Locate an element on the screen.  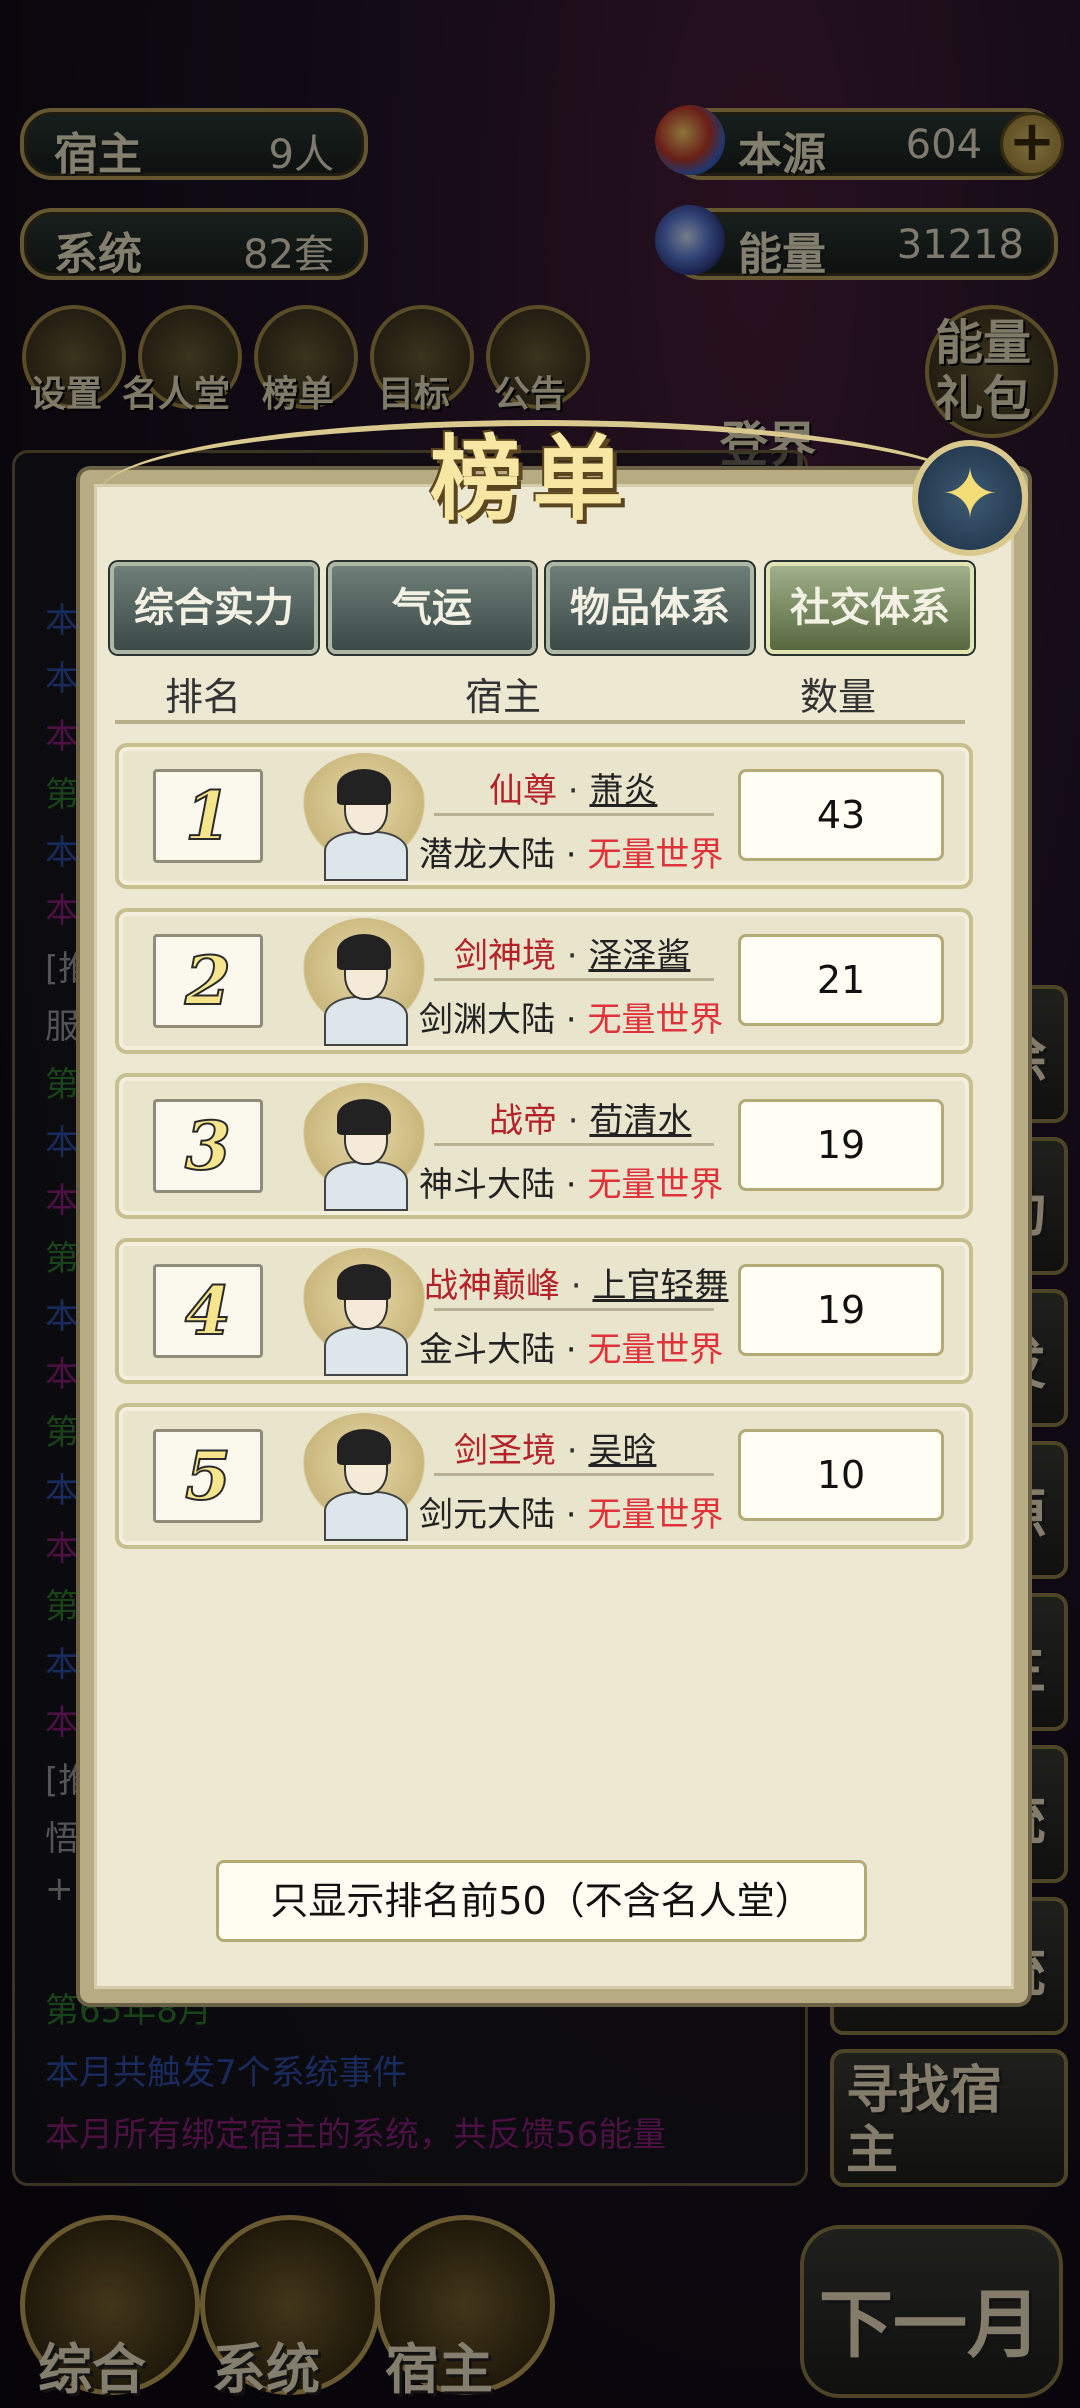
host-name-link: 吴晗 is located at coordinates (622, 1451).